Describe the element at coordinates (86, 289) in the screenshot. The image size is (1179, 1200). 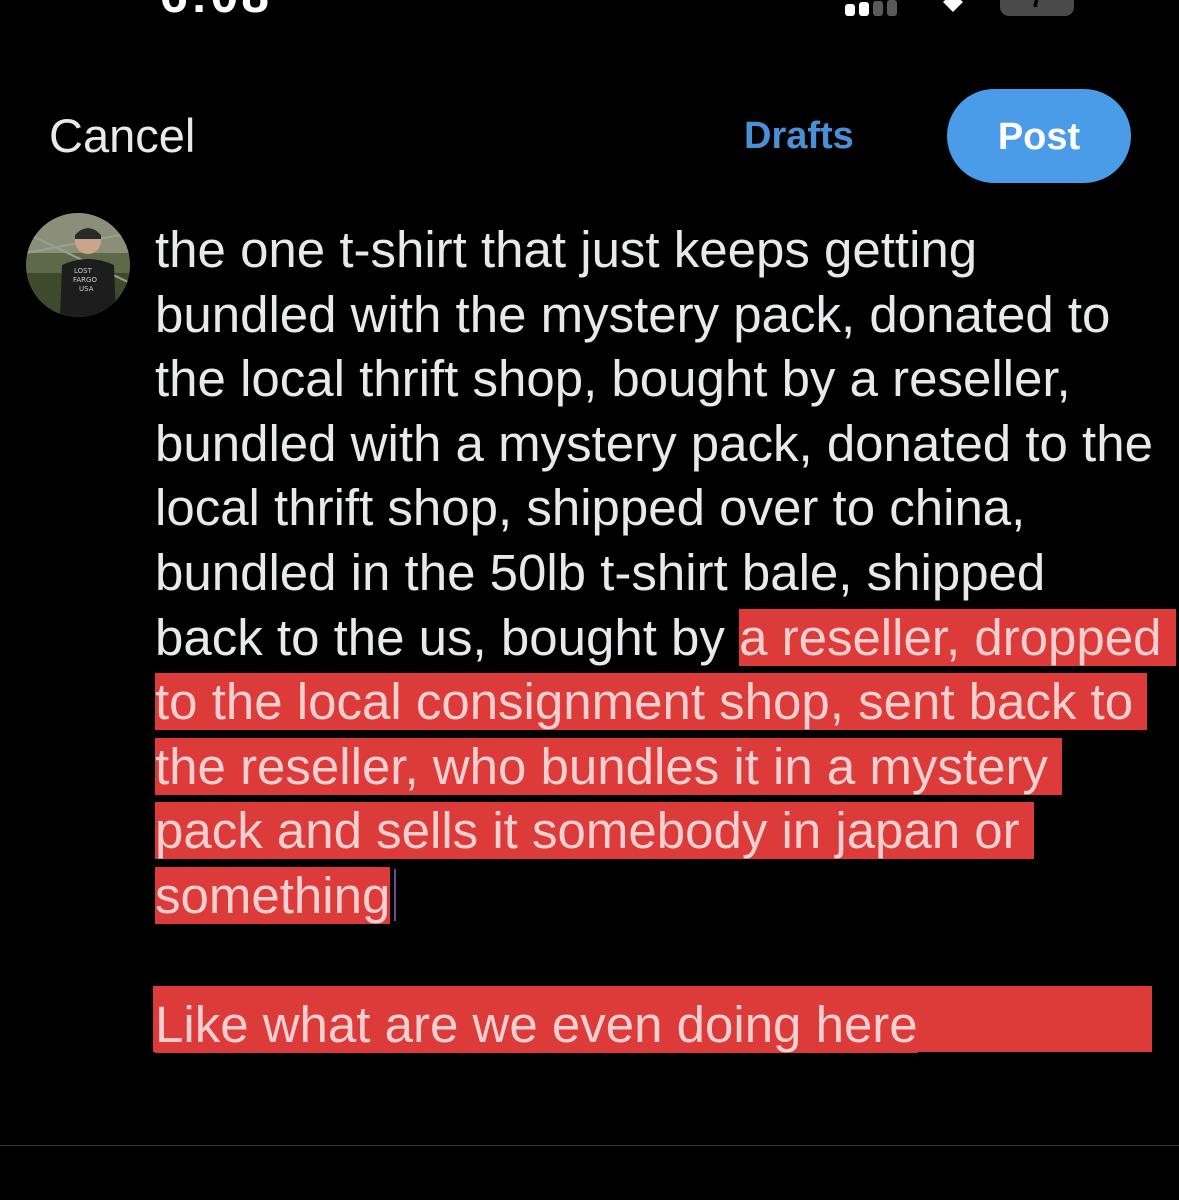
I see `avatar-shirt-line-3: USA` at that location.